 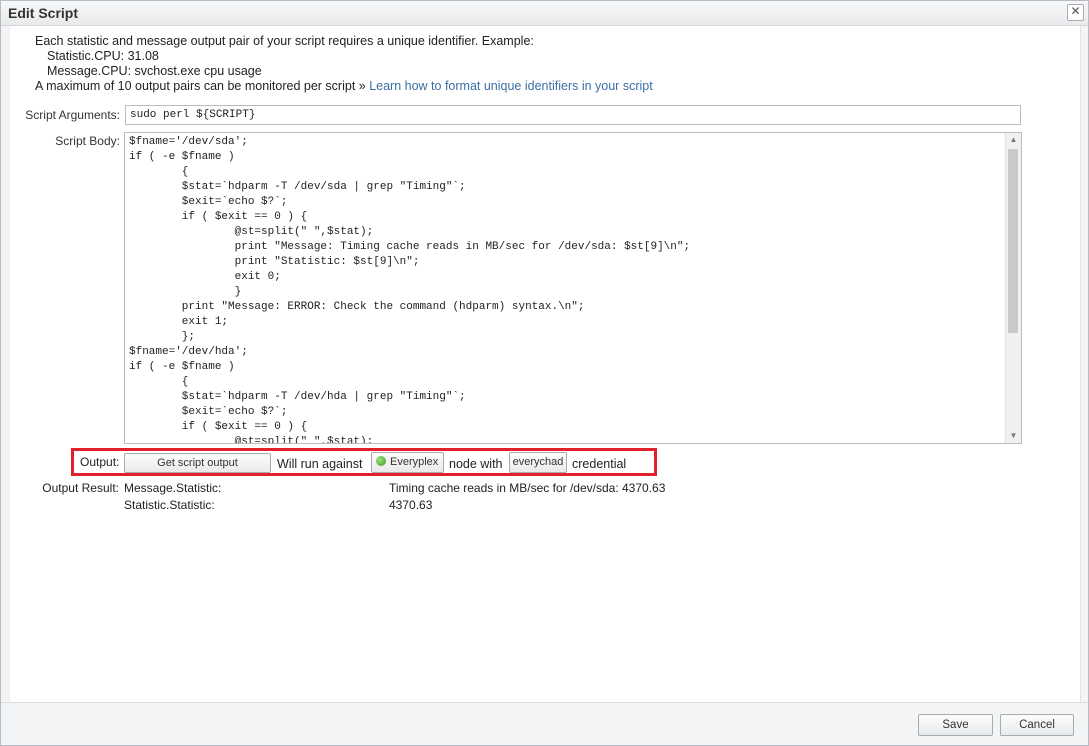 What do you see at coordinates (1075, 12) in the screenshot?
I see `close-icon: ✕` at bounding box center [1075, 12].